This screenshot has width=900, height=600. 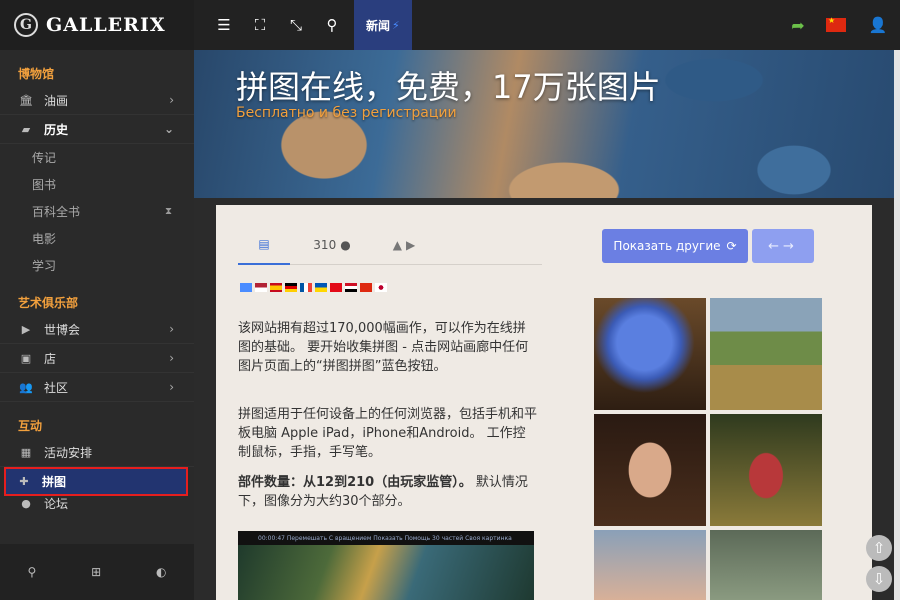 What do you see at coordinates (355, 482) in the screenshot?
I see `pieces-strong: 部件数量：从12到210（由玩家监管）。` at bounding box center [355, 482].